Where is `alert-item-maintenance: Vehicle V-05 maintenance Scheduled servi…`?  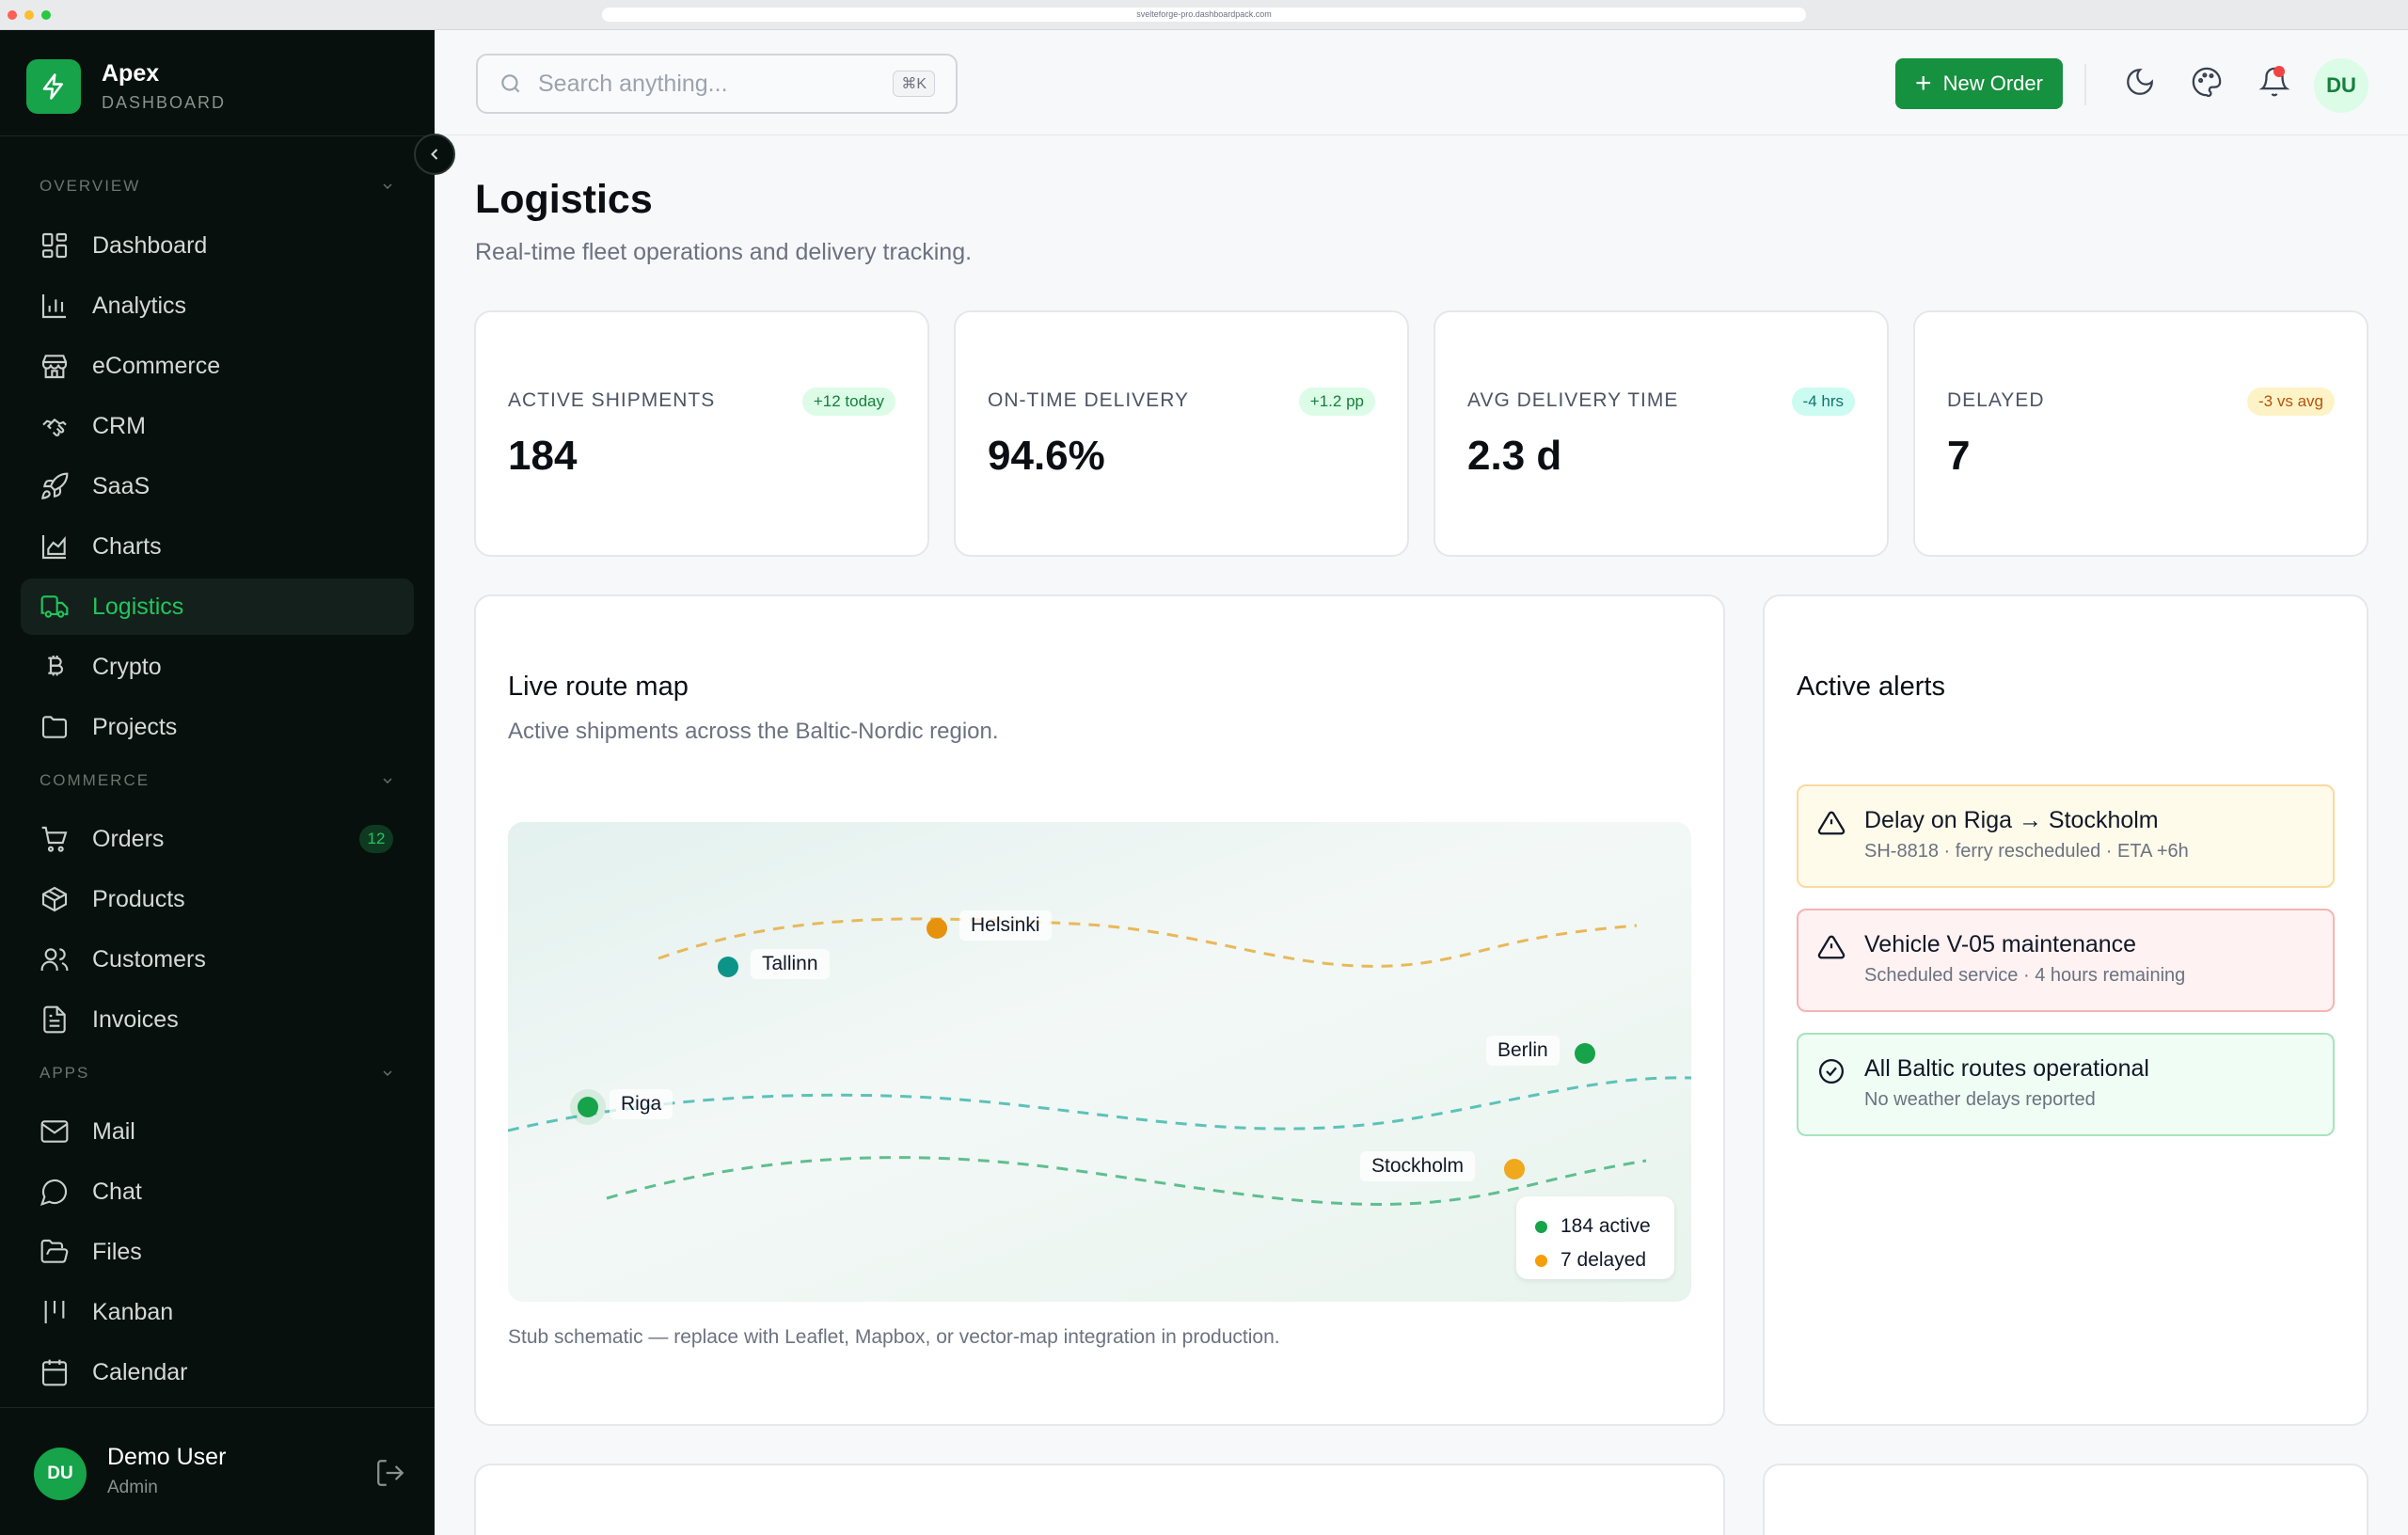 alert-item-maintenance: Vehicle V-05 maintenance Scheduled servi… is located at coordinates (2066, 960).